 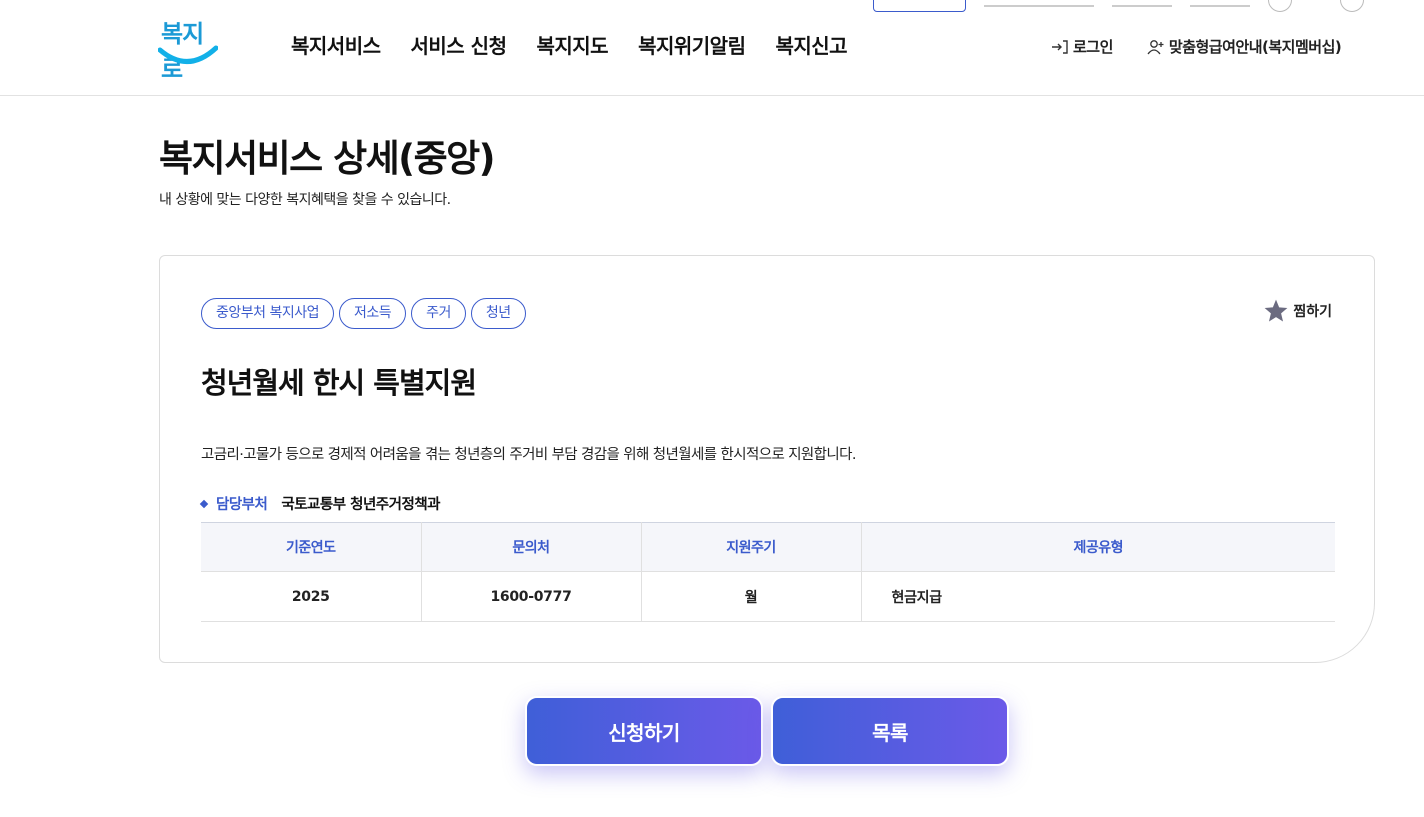 I want to click on tag-low-income: 저소득, so click(x=373, y=313).